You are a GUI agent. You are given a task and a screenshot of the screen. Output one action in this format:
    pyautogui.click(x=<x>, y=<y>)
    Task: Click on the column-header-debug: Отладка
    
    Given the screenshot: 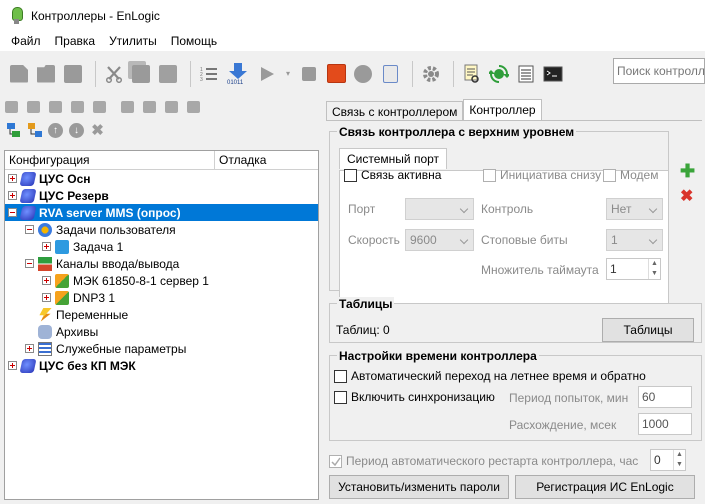 What is the action you would take?
    pyautogui.click(x=242, y=160)
    